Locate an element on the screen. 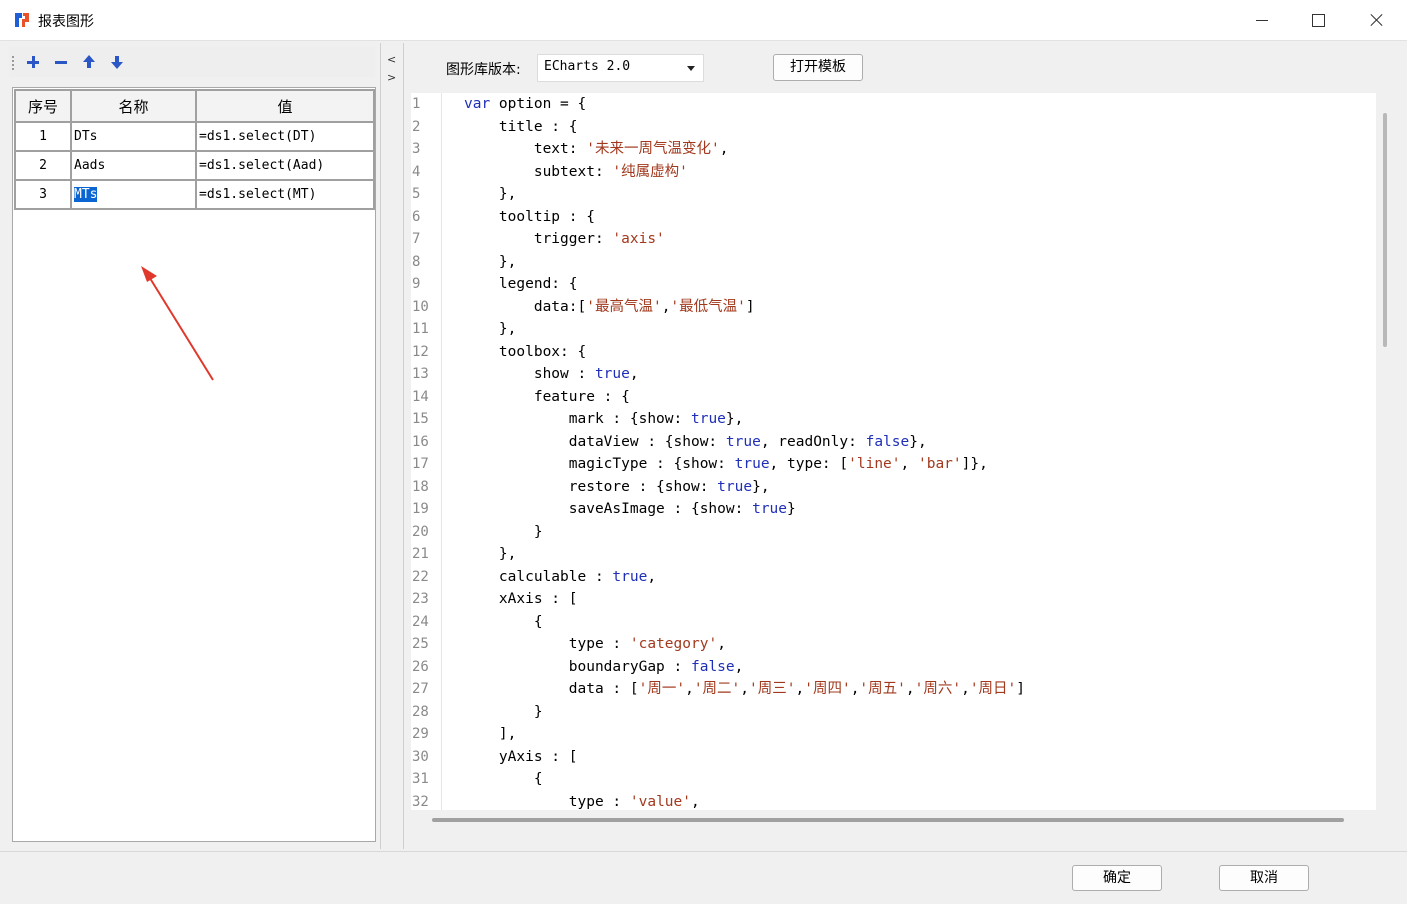 Image resolution: width=1407 pixels, height=904 pixels. code-line: 8 }, is located at coordinates (893, 262).